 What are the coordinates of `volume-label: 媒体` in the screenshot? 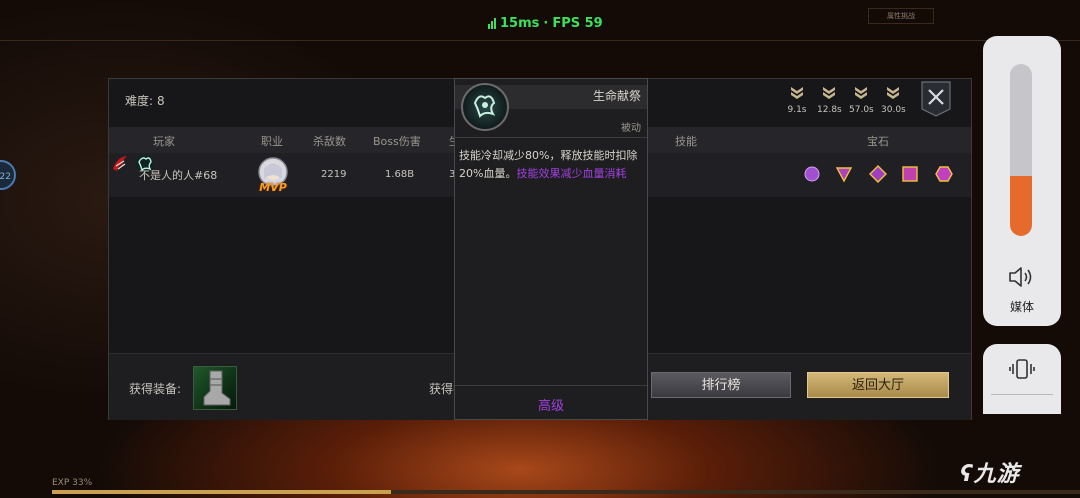 It's located at (1021, 307).